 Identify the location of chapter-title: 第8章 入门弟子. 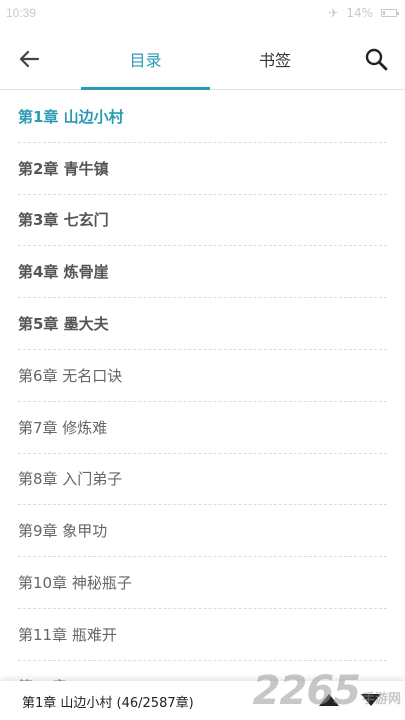
(70, 479).